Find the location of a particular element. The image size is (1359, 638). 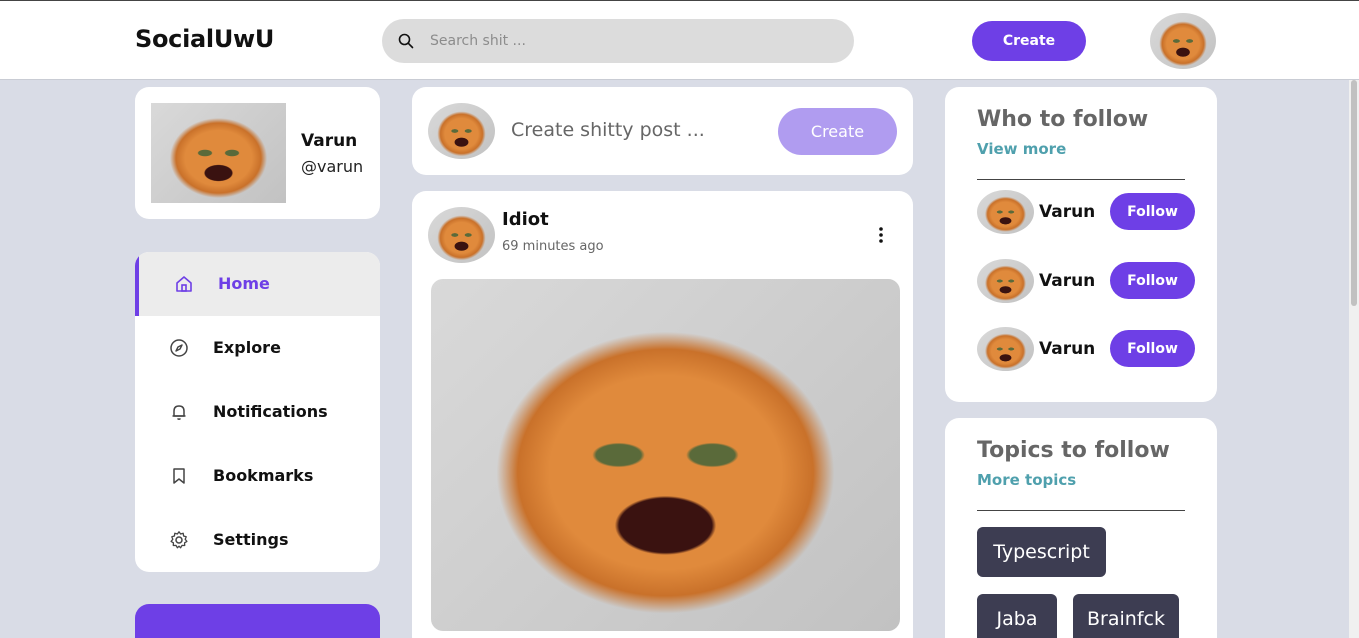

sidebar-item-label: Settings is located at coordinates (251, 539).